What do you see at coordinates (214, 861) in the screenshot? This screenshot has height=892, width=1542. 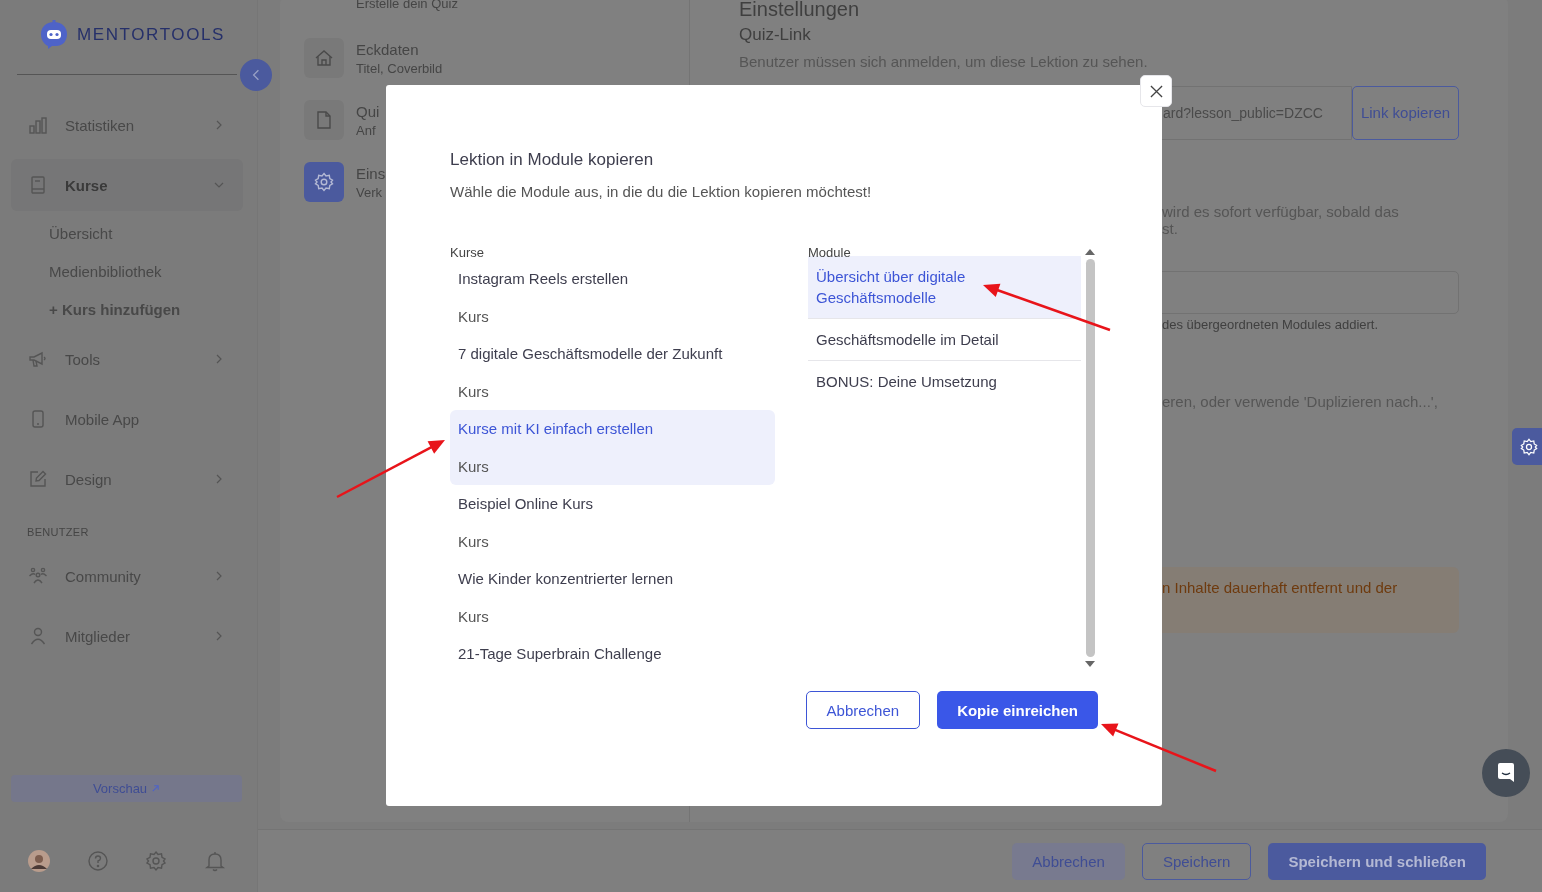 I see `bell-icon` at bounding box center [214, 861].